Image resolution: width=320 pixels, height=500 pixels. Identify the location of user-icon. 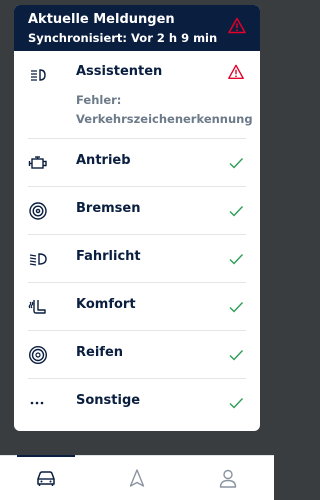
(228, 478).